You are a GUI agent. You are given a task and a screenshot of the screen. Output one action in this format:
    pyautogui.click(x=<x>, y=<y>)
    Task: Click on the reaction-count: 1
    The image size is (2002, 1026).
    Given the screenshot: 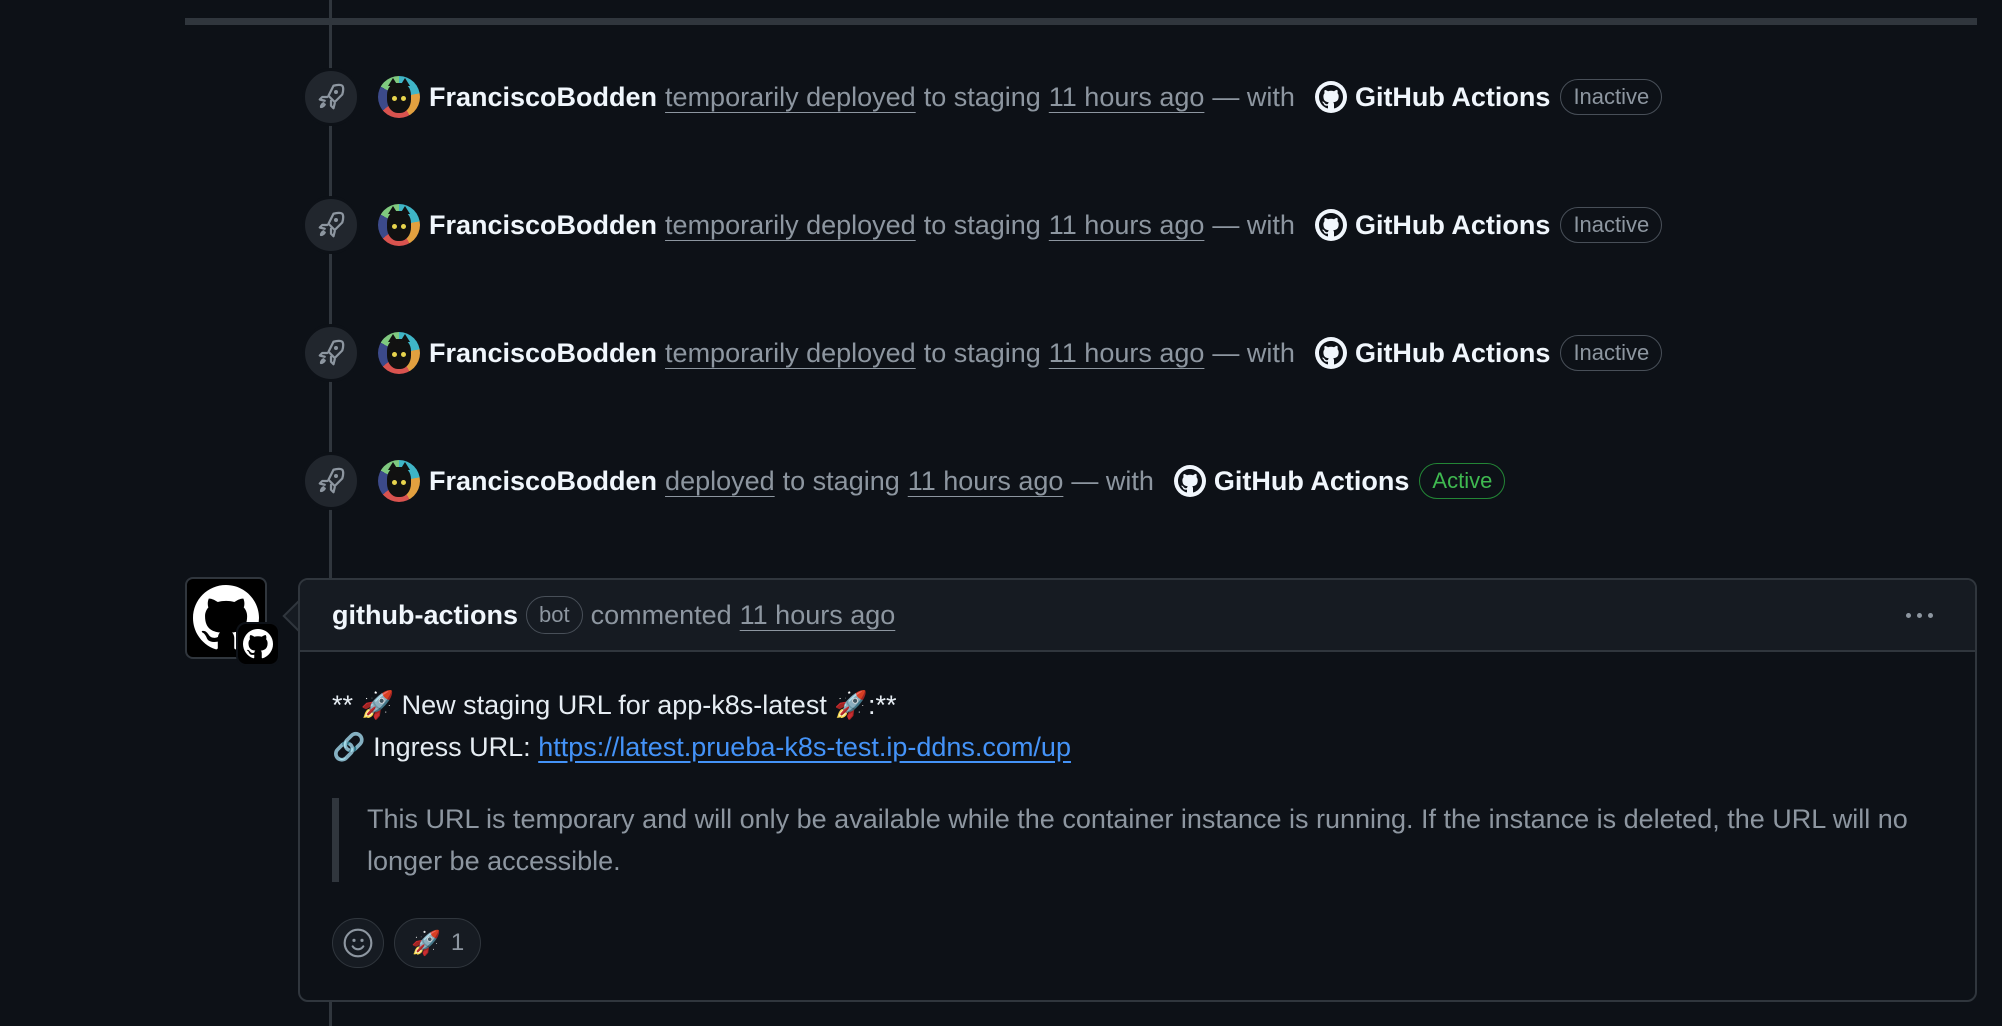 What is the action you would take?
    pyautogui.click(x=457, y=942)
    